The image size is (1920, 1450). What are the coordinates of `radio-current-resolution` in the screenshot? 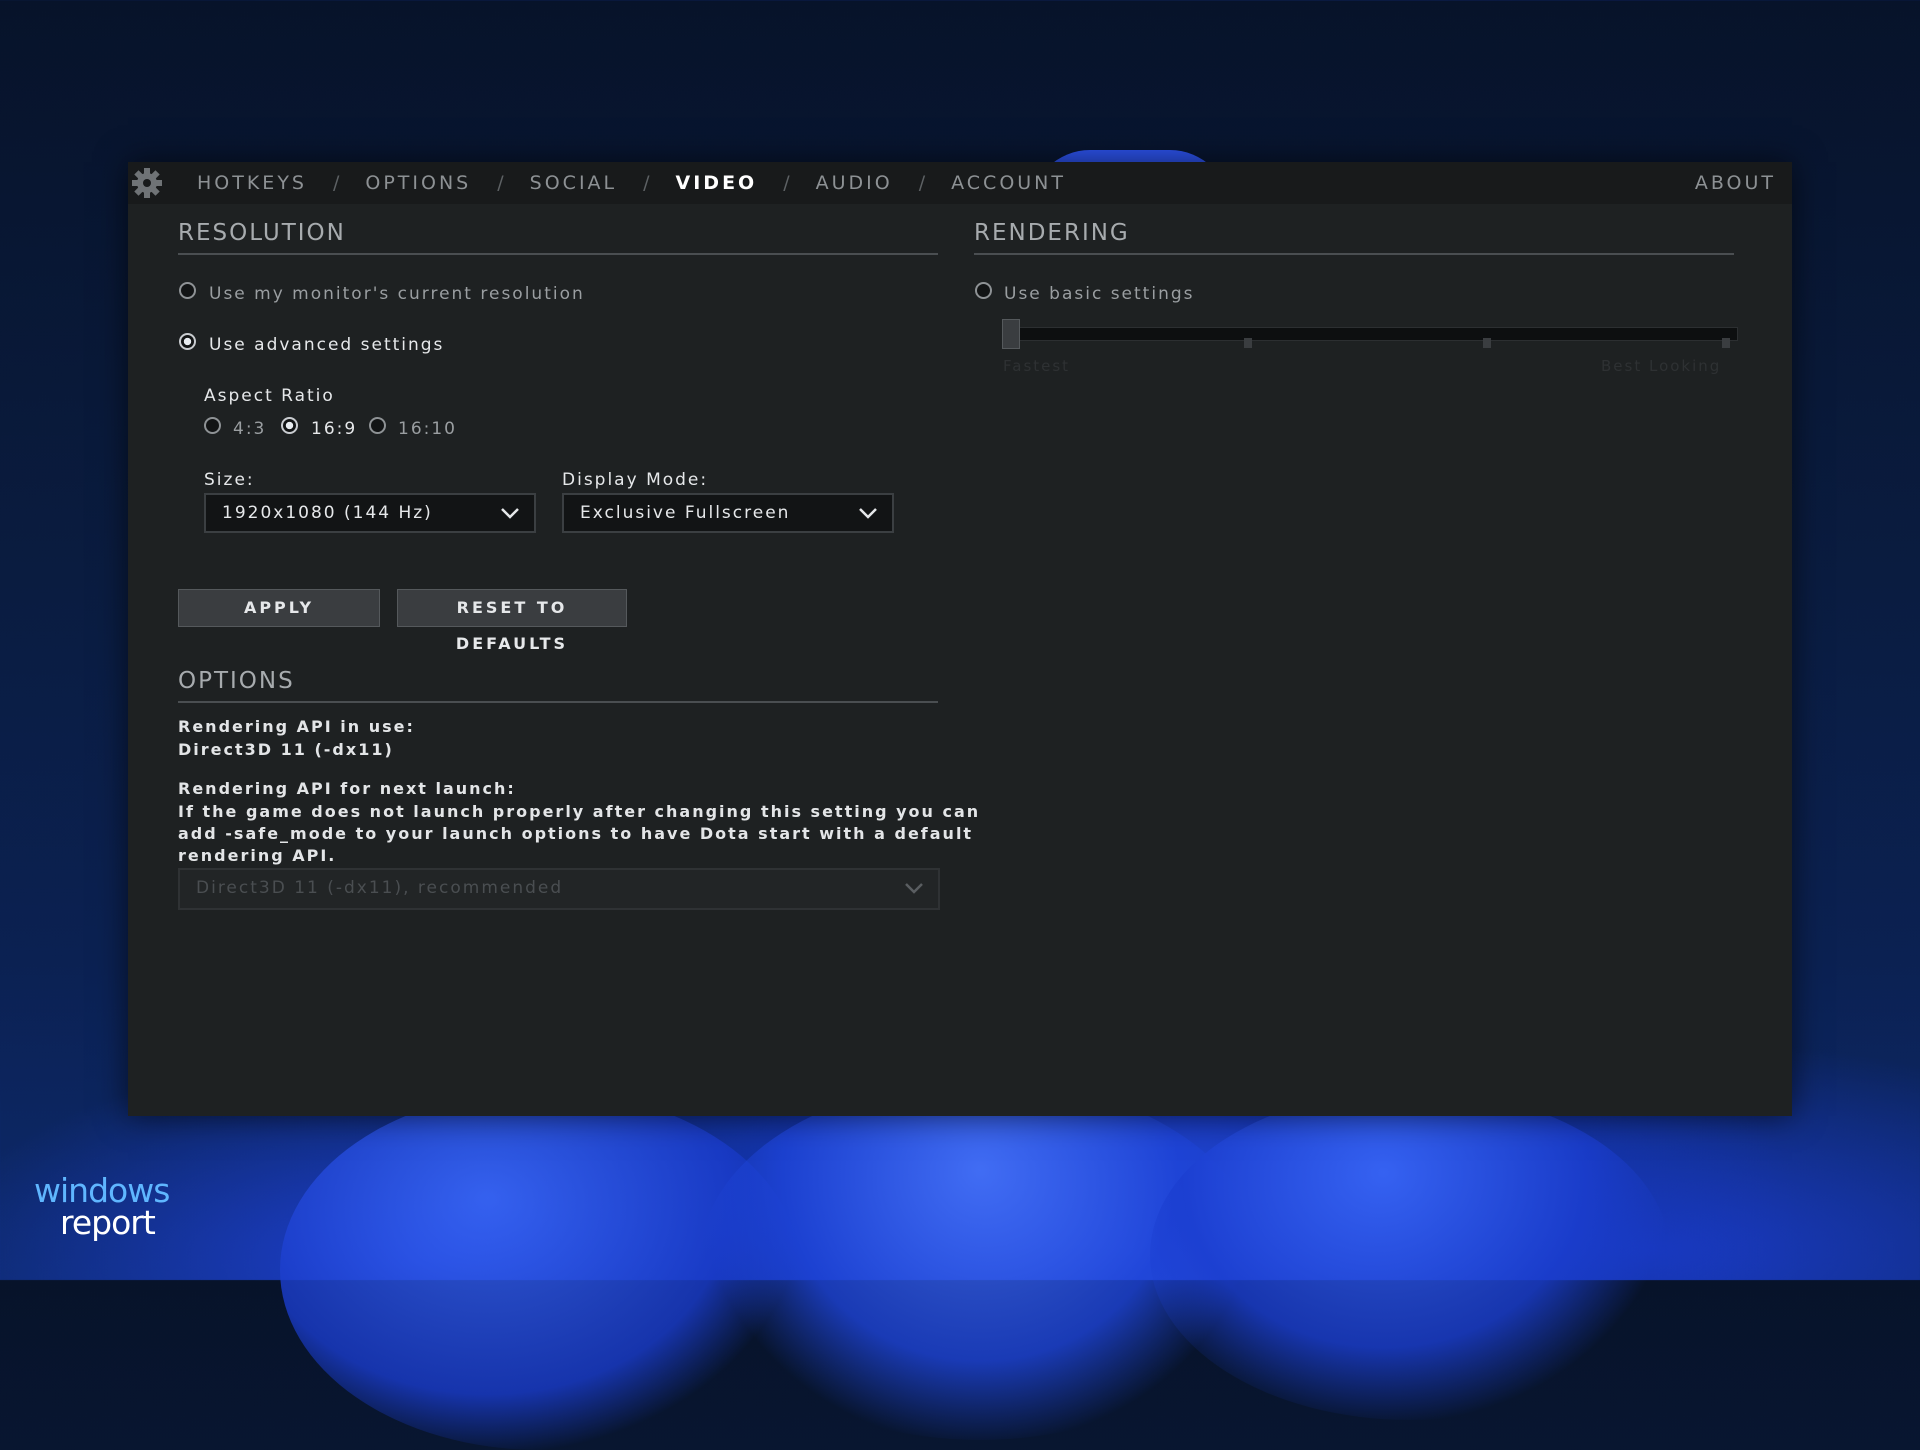 It's located at (187, 290).